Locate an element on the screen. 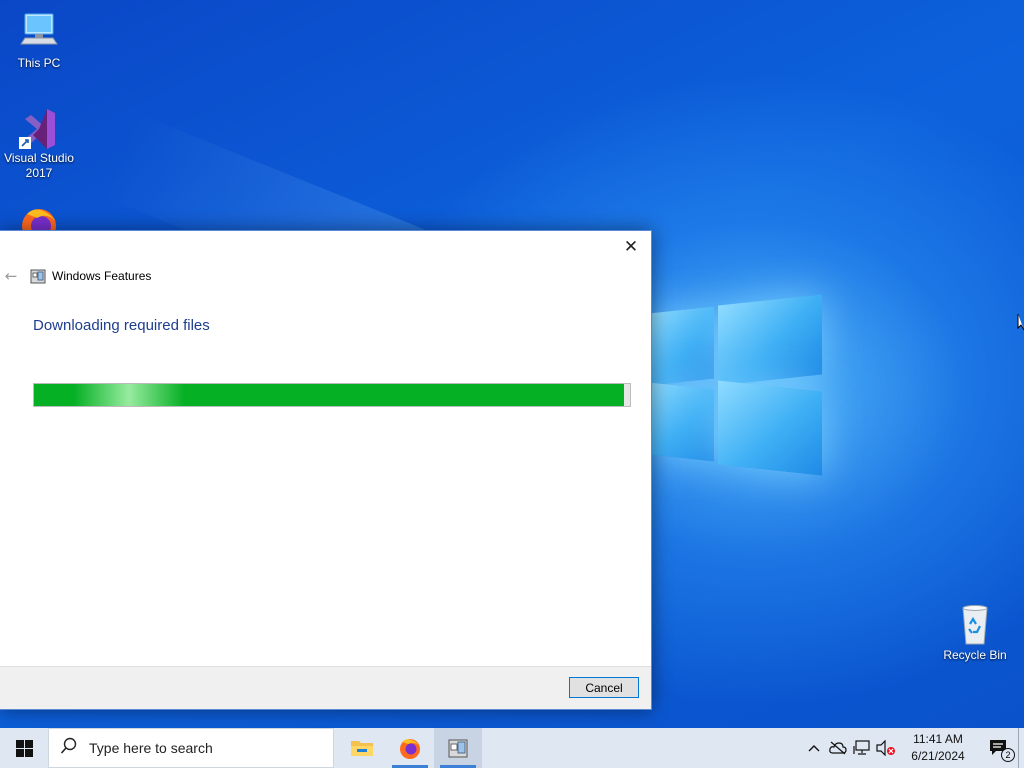 The height and width of the screenshot is (768, 1024). clock-date: 6/21/2024 is located at coordinates (938, 756).